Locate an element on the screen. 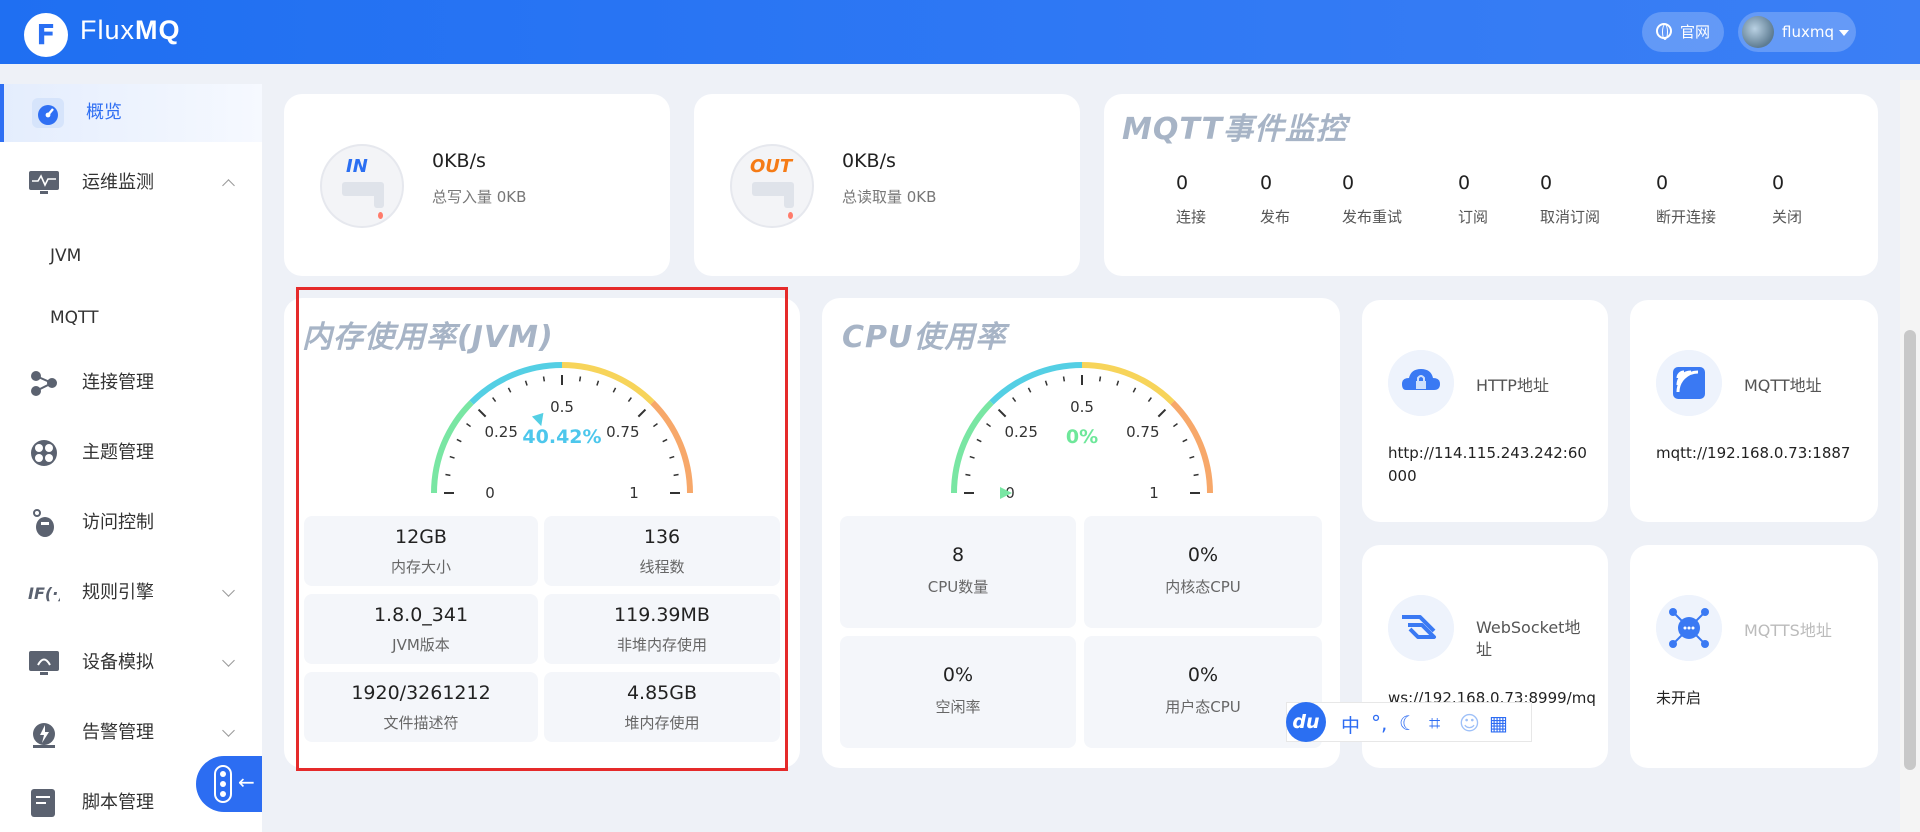  ime-chinese-mode: 中 is located at coordinates (1350, 724).